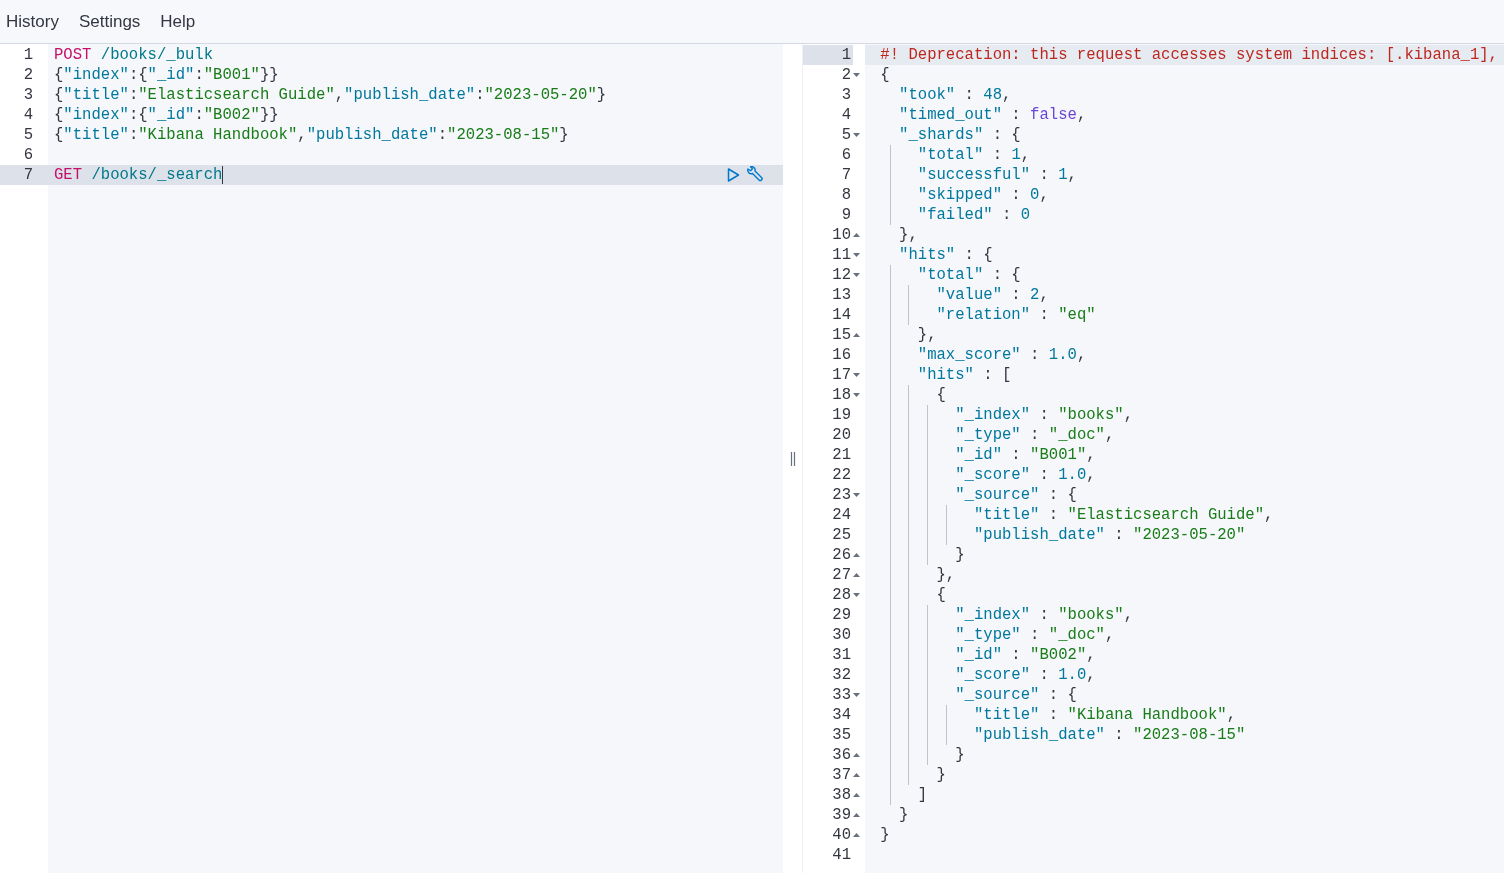 Image resolution: width=1504 pixels, height=873 pixels. Describe the element at coordinates (946, 255) in the screenshot. I see `code-line: "hits" : {` at that location.